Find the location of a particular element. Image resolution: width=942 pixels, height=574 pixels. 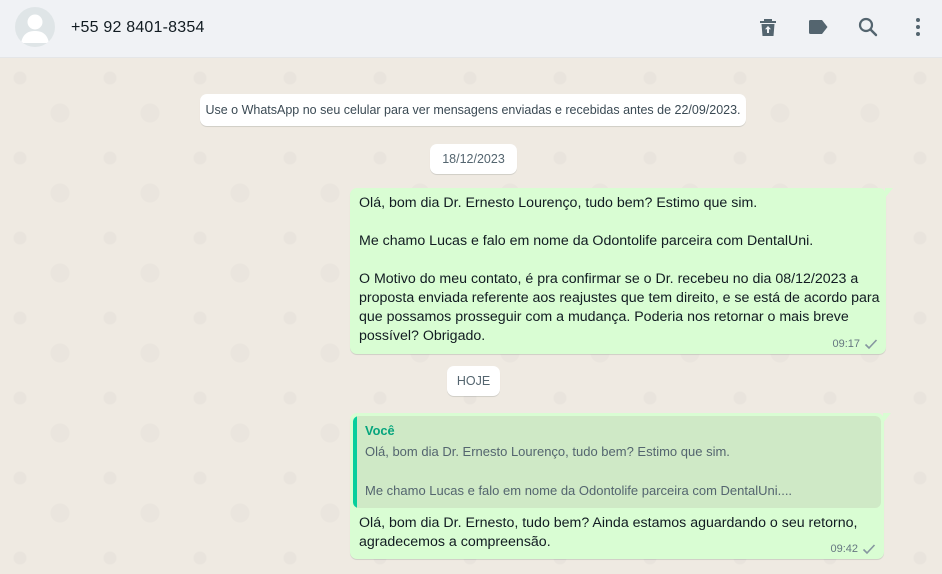

date-separator-today: HOJE is located at coordinates (473, 381).